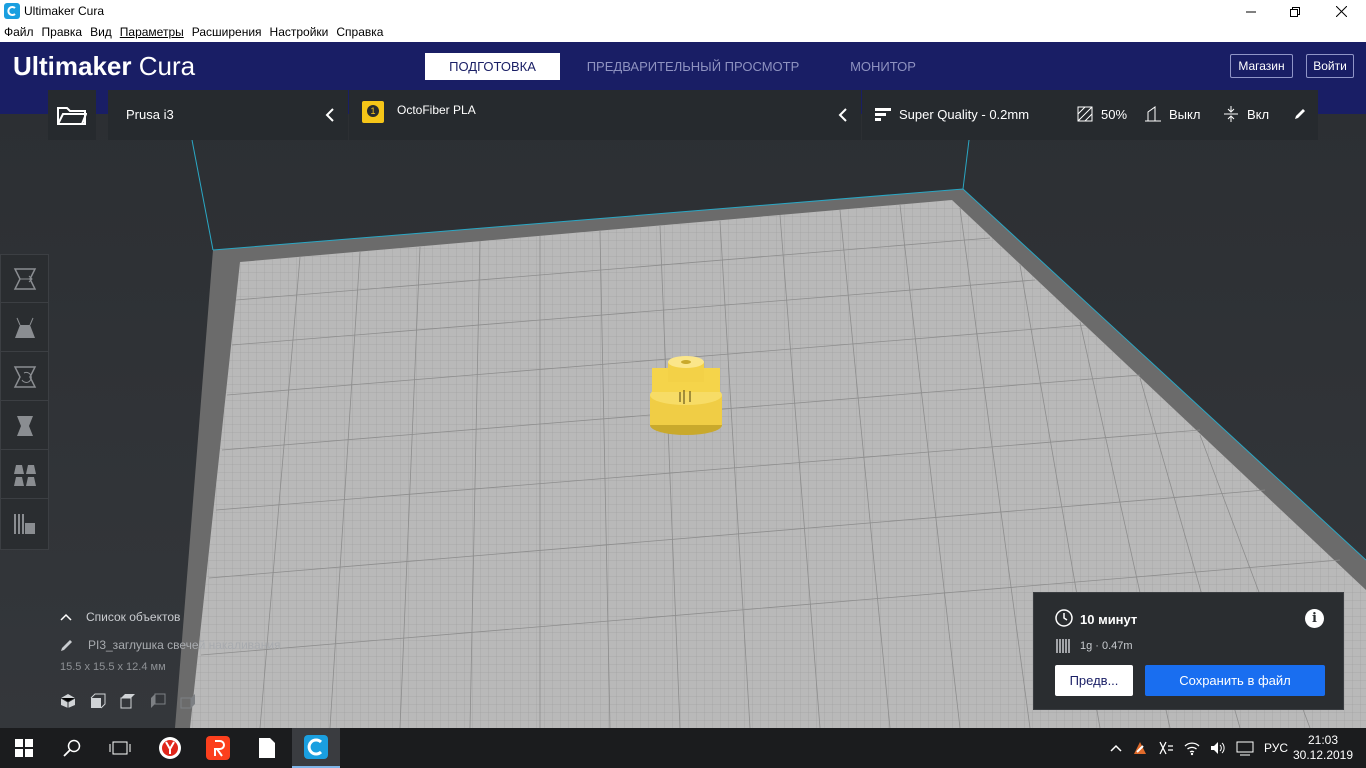 The image size is (1366, 768). I want to click on window-title: Ultimaker Cura, so click(64, 11).